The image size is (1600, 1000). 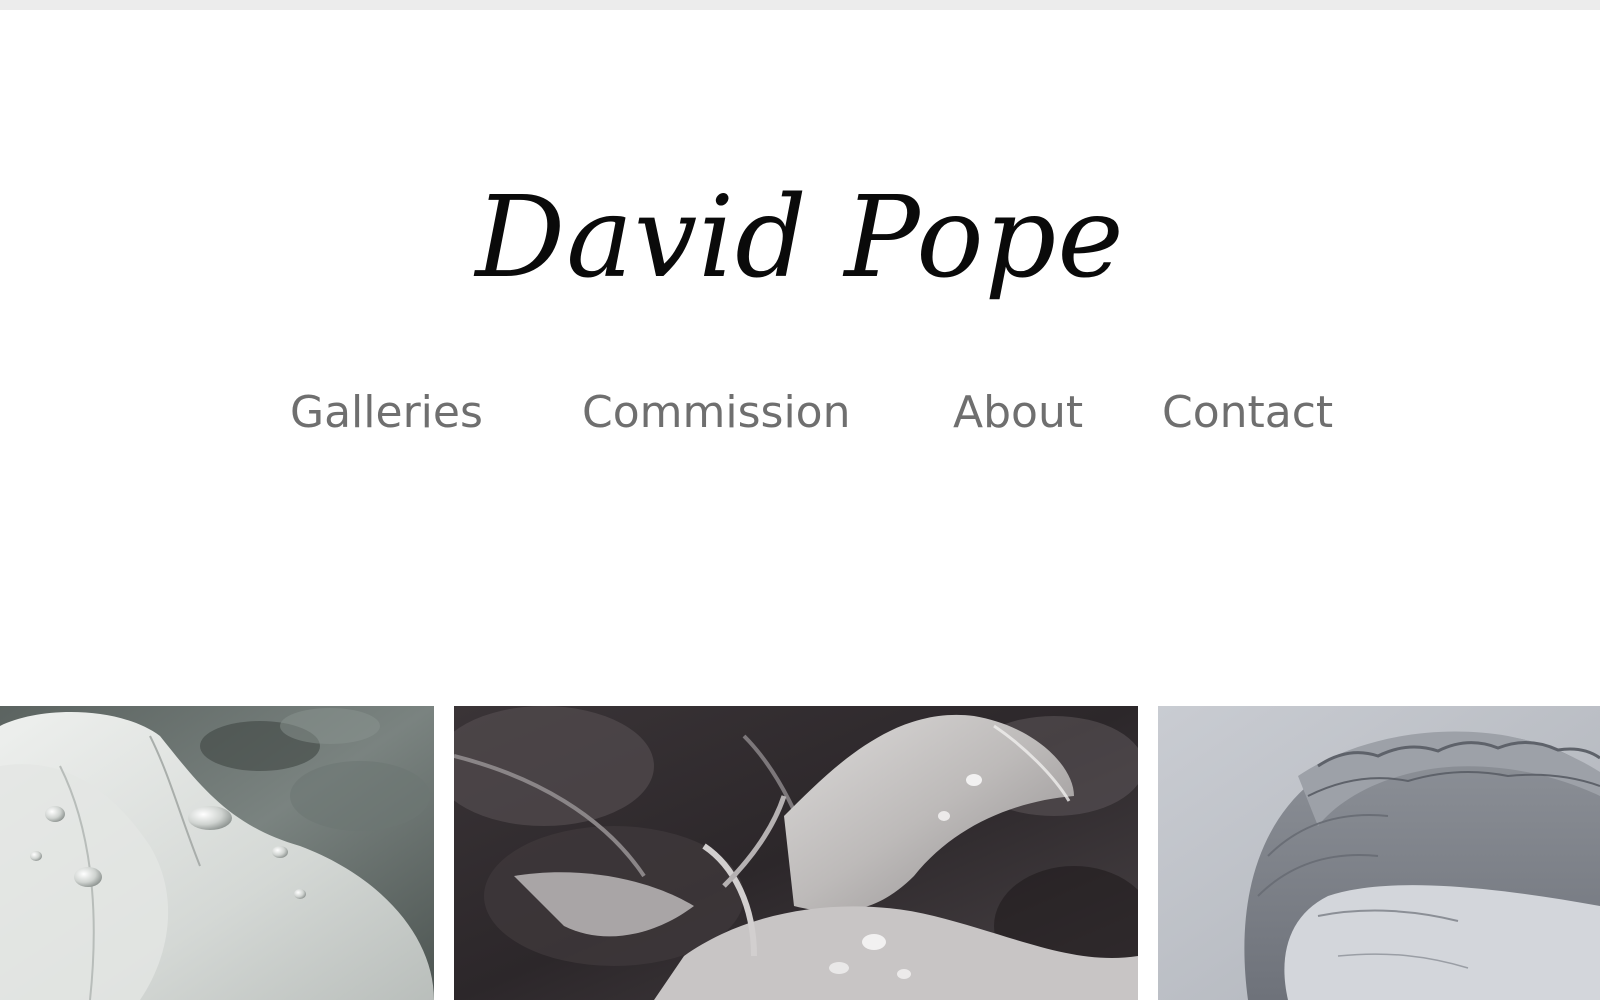 I want to click on gallery-tile-flower, so click(x=796, y=853).